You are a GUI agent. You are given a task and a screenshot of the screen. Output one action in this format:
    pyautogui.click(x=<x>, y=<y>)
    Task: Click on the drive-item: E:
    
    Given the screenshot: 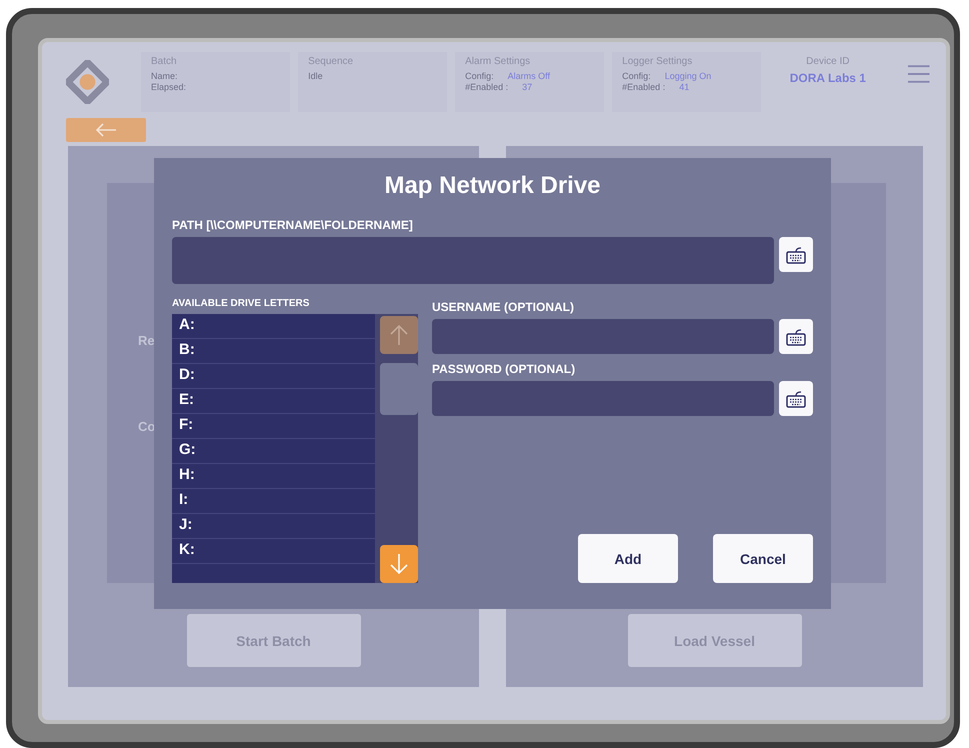 What is the action you would take?
    pyautogui.click(x=273, y=401)
    